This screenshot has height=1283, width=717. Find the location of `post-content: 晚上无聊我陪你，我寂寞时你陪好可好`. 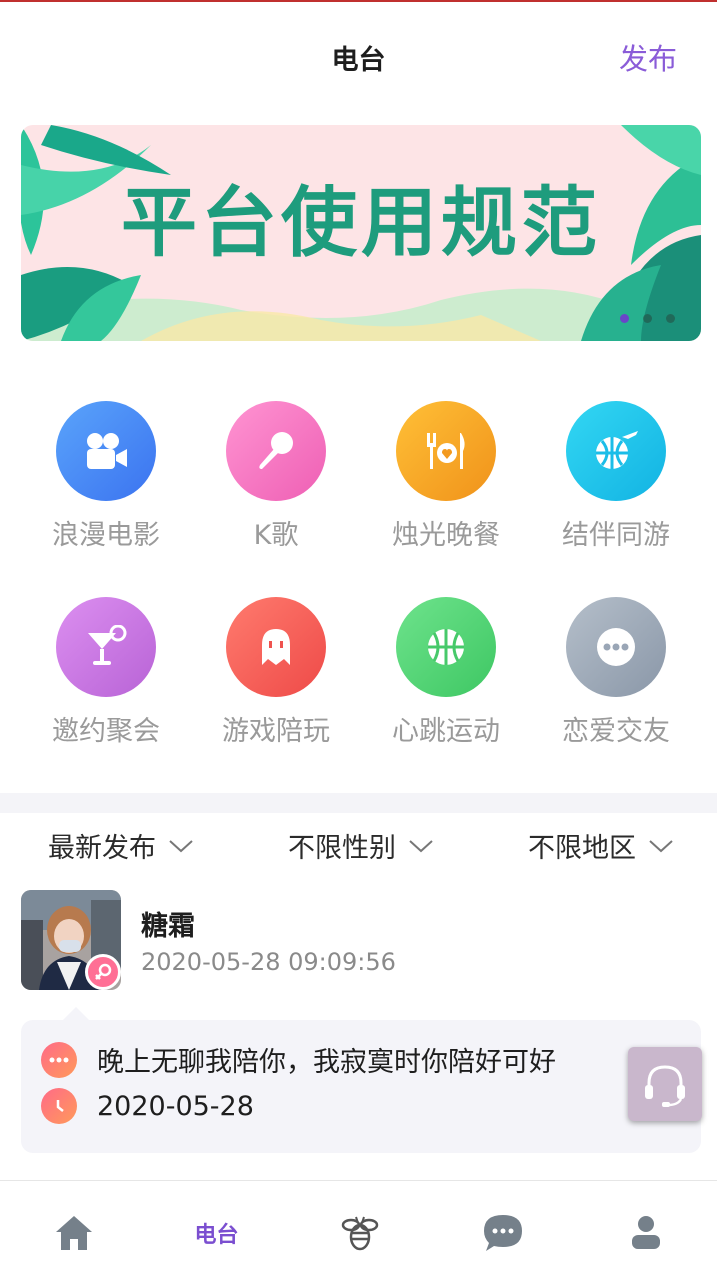

post-content: 晚上无聊我陪你，我寂寞时你陪好可好 is located at coordinates (326, 1062).